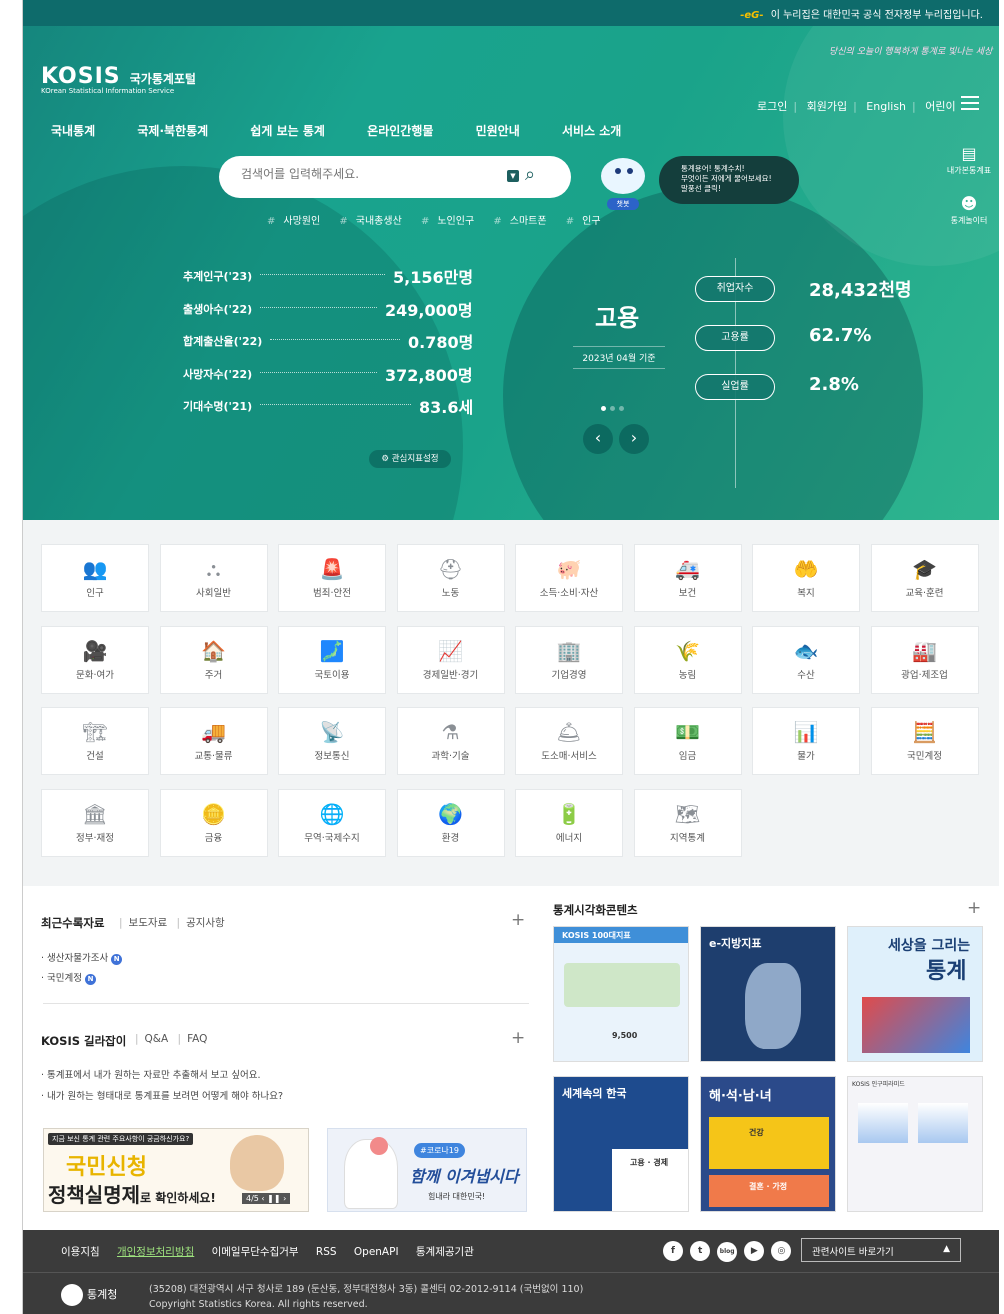 The image size is (1004, 1314). Describe the element at coordinates (333, 410) in the screenshot. I see `key-stat-row: 기대수명('21) 83.6세` at that location.